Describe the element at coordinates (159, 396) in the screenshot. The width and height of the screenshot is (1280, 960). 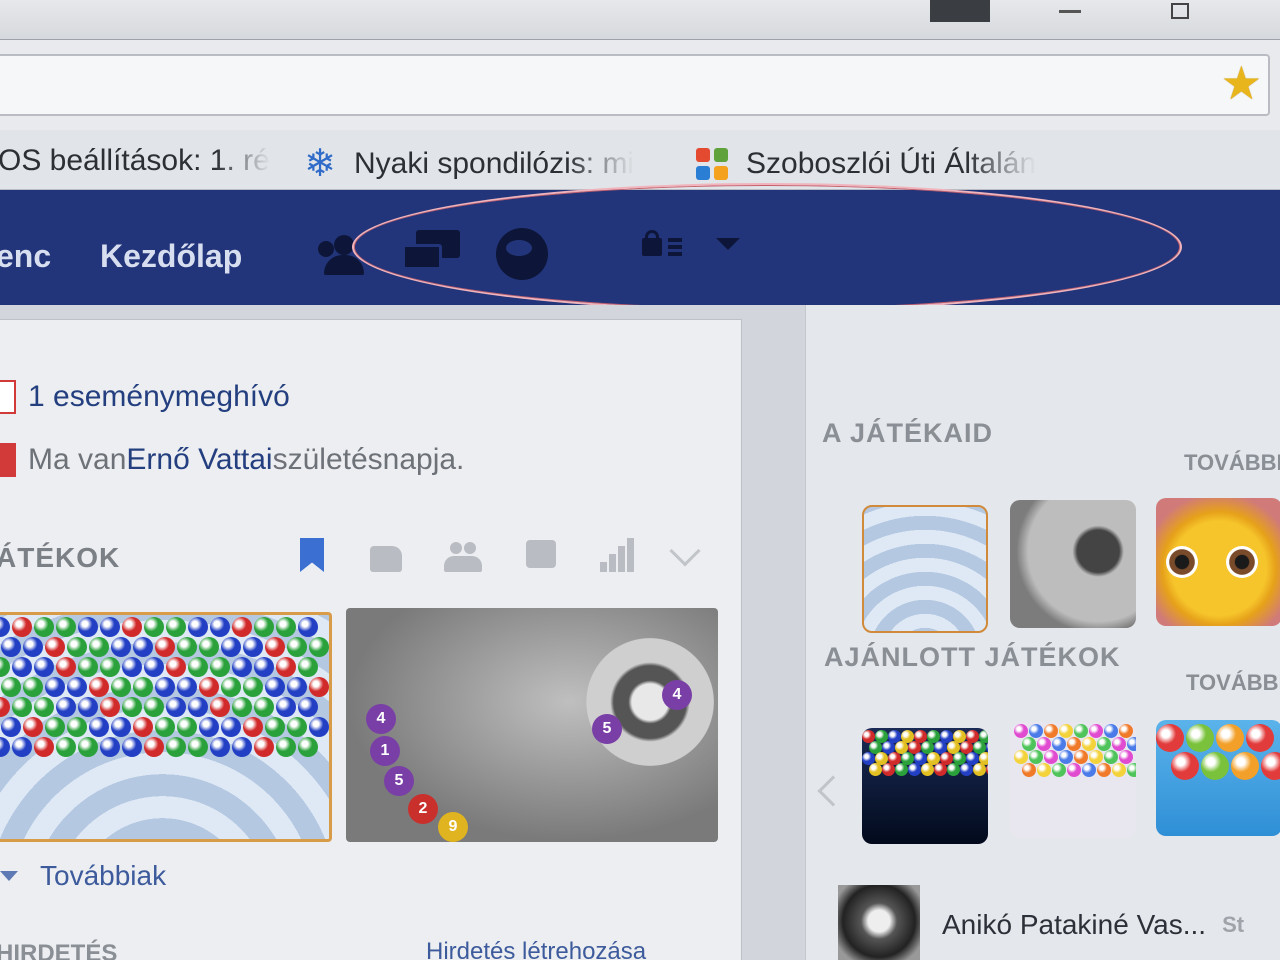
I see `event-invite-label: 1 eseménymeghívó` at that location.